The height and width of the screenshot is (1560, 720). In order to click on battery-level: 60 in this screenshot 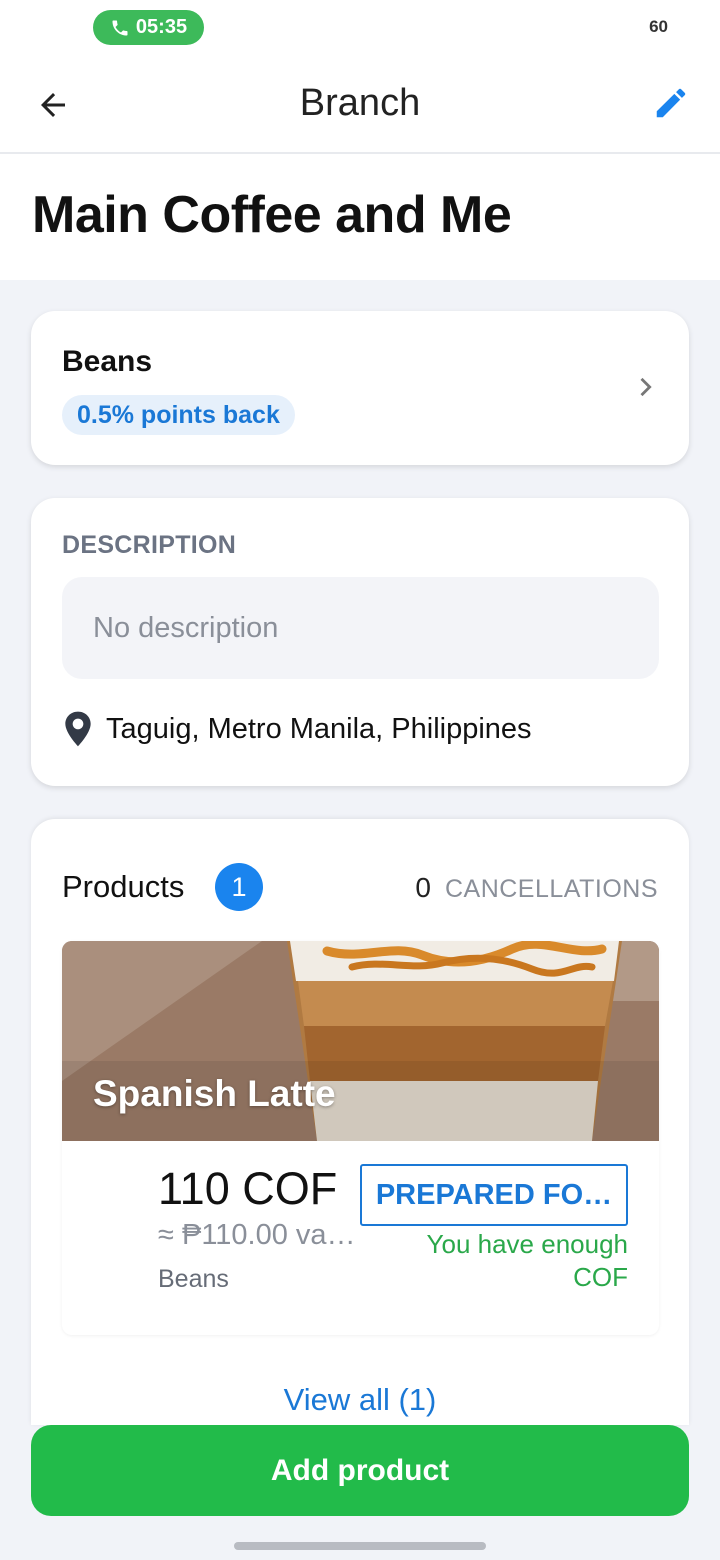, I will do `click(658, 26)`.